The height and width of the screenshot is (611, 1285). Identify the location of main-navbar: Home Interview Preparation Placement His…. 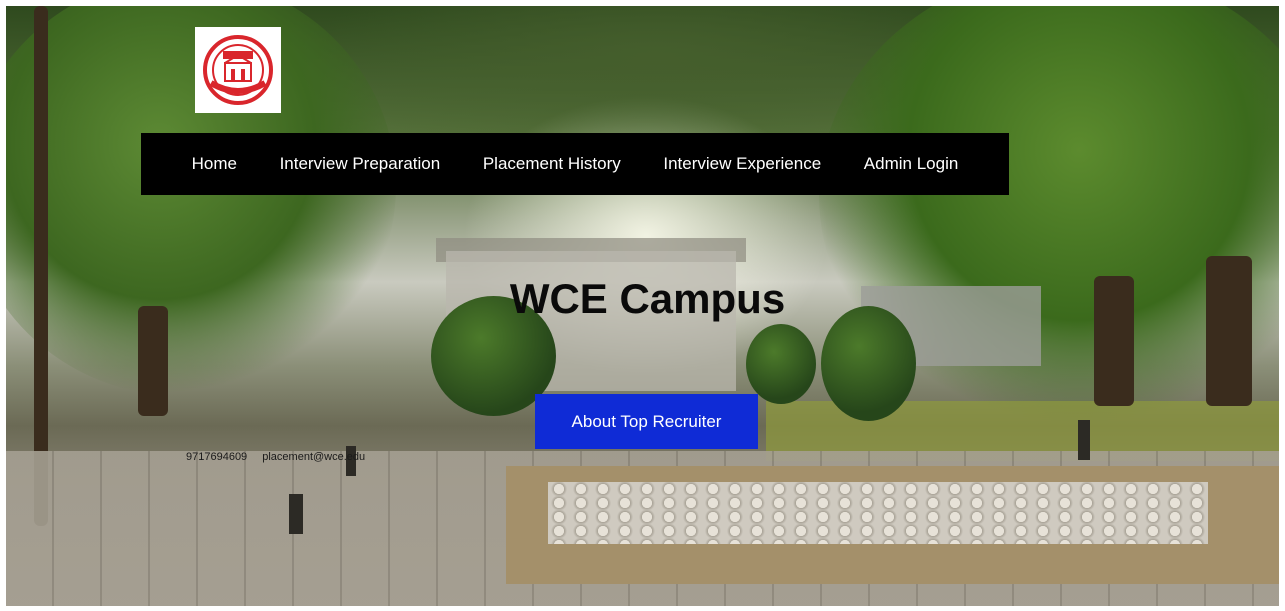
(575, 164).